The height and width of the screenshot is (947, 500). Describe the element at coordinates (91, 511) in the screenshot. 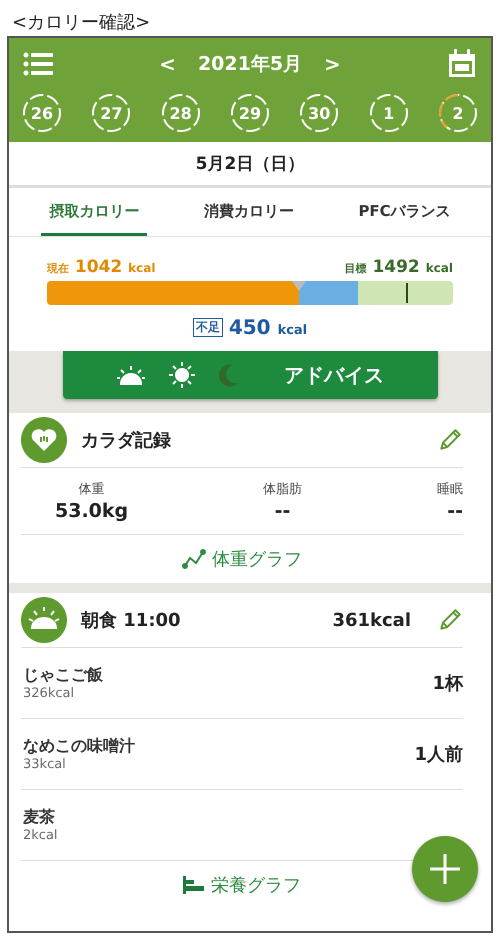

I see `stat-value: 53.0kg` at that location.